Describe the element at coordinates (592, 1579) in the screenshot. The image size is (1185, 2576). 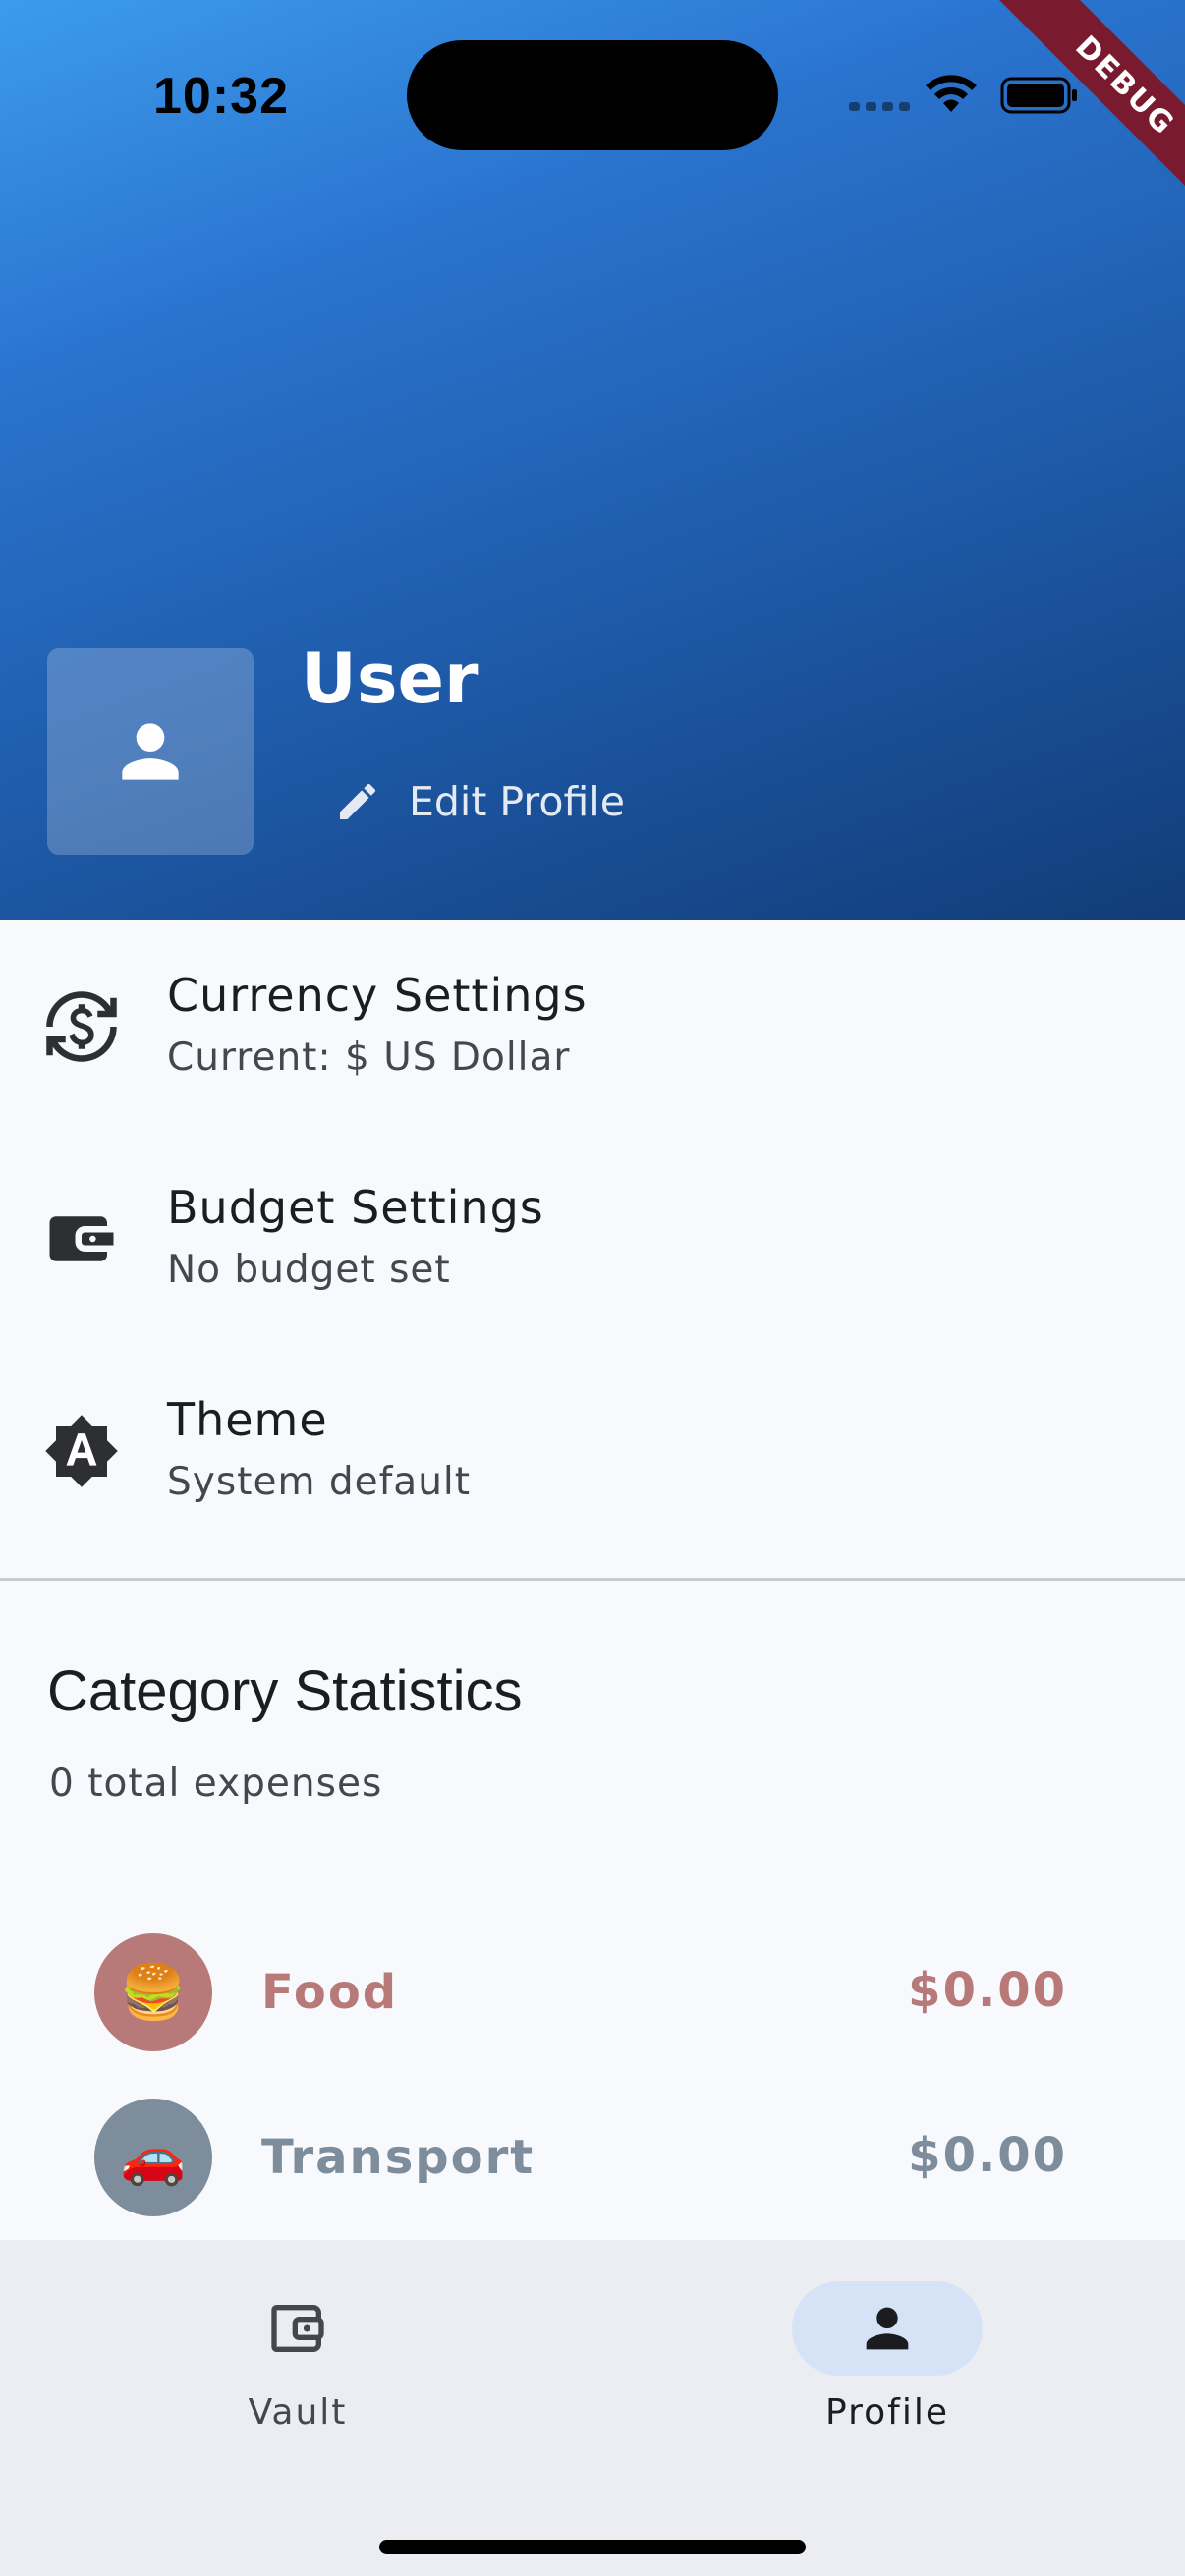
I see `section-divider` at that location.